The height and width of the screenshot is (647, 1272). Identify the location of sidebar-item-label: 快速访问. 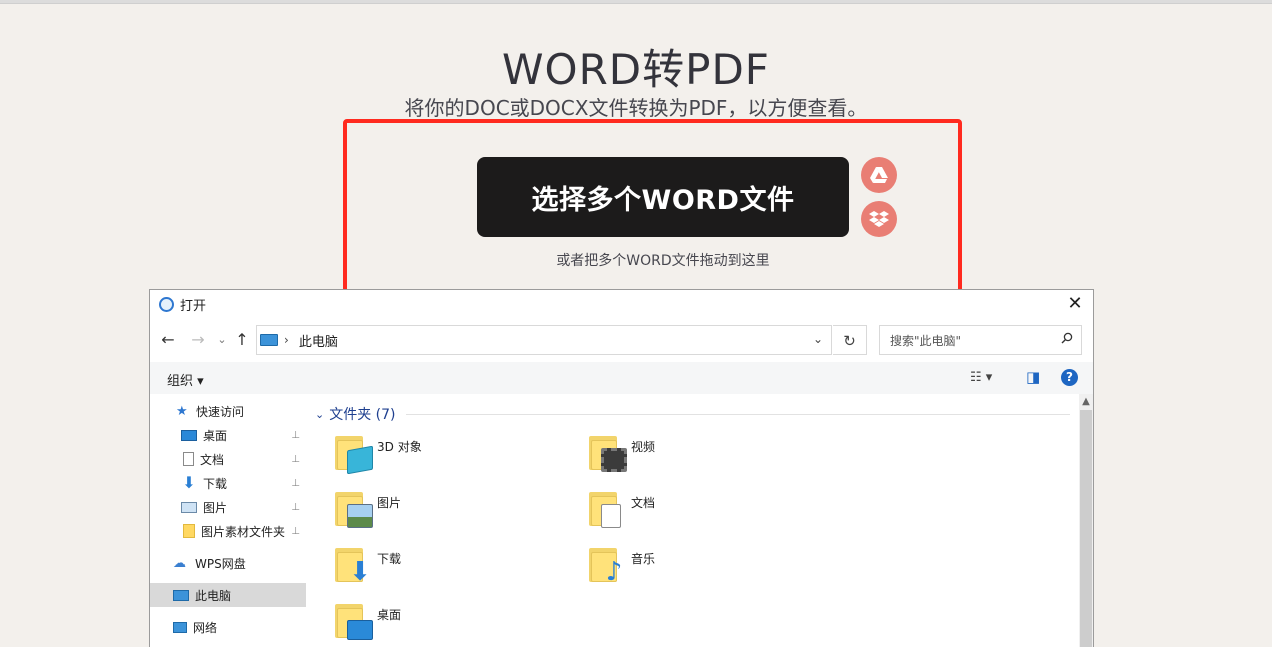
(220, 411).